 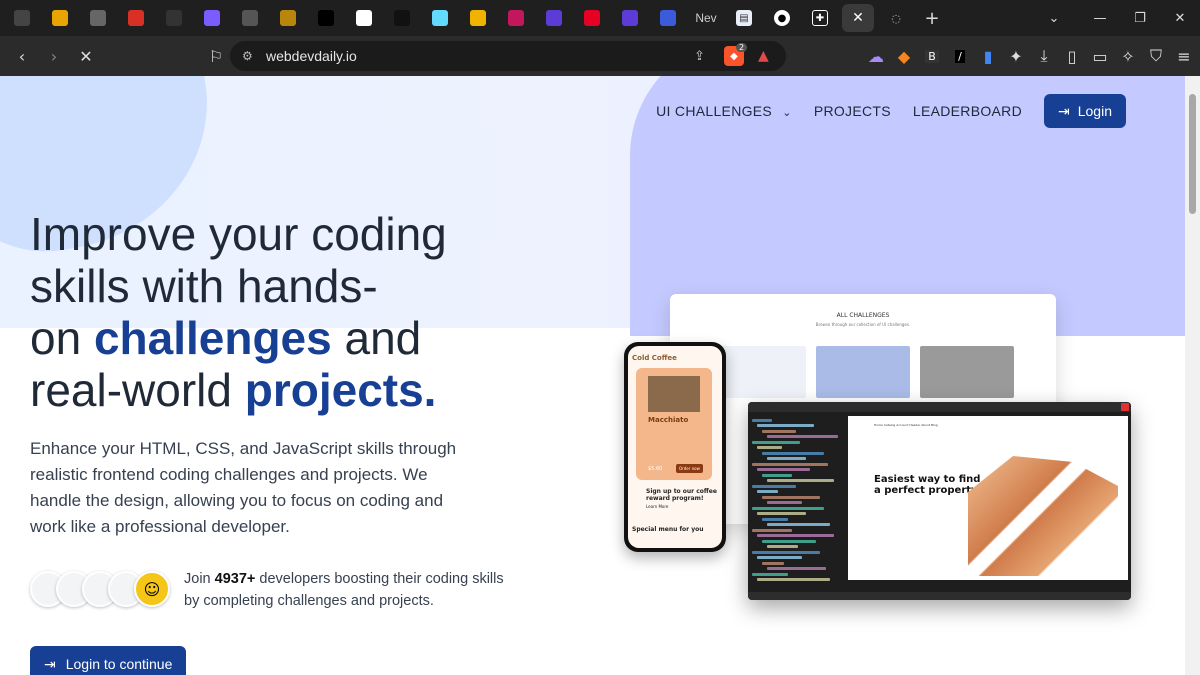 What do you see at coordinates (742, 47) in the screenshot?
I see `shields-count-badge: 2` at bounding box center [742, 47].